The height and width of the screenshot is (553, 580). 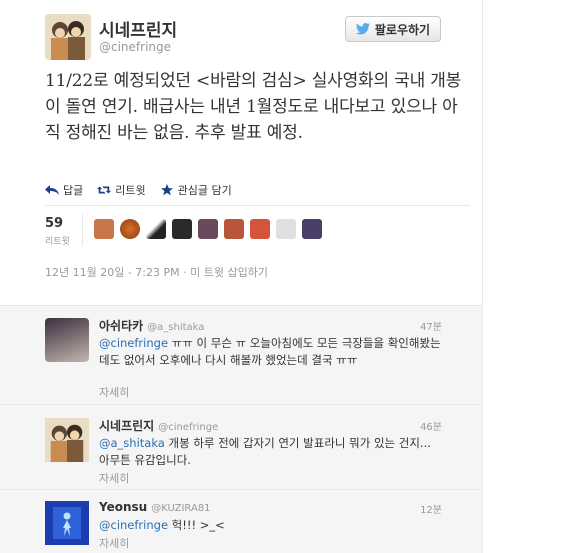 What do you see at coordinates (73, 190) in the screenshot?
I see `reply-label: 답글` at bounding box center [73, 190].